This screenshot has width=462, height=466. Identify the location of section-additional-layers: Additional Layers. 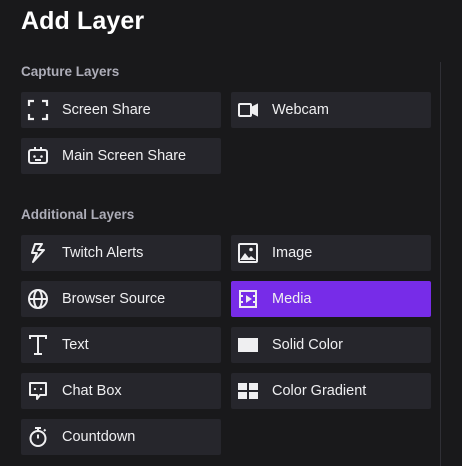
(78, 214).